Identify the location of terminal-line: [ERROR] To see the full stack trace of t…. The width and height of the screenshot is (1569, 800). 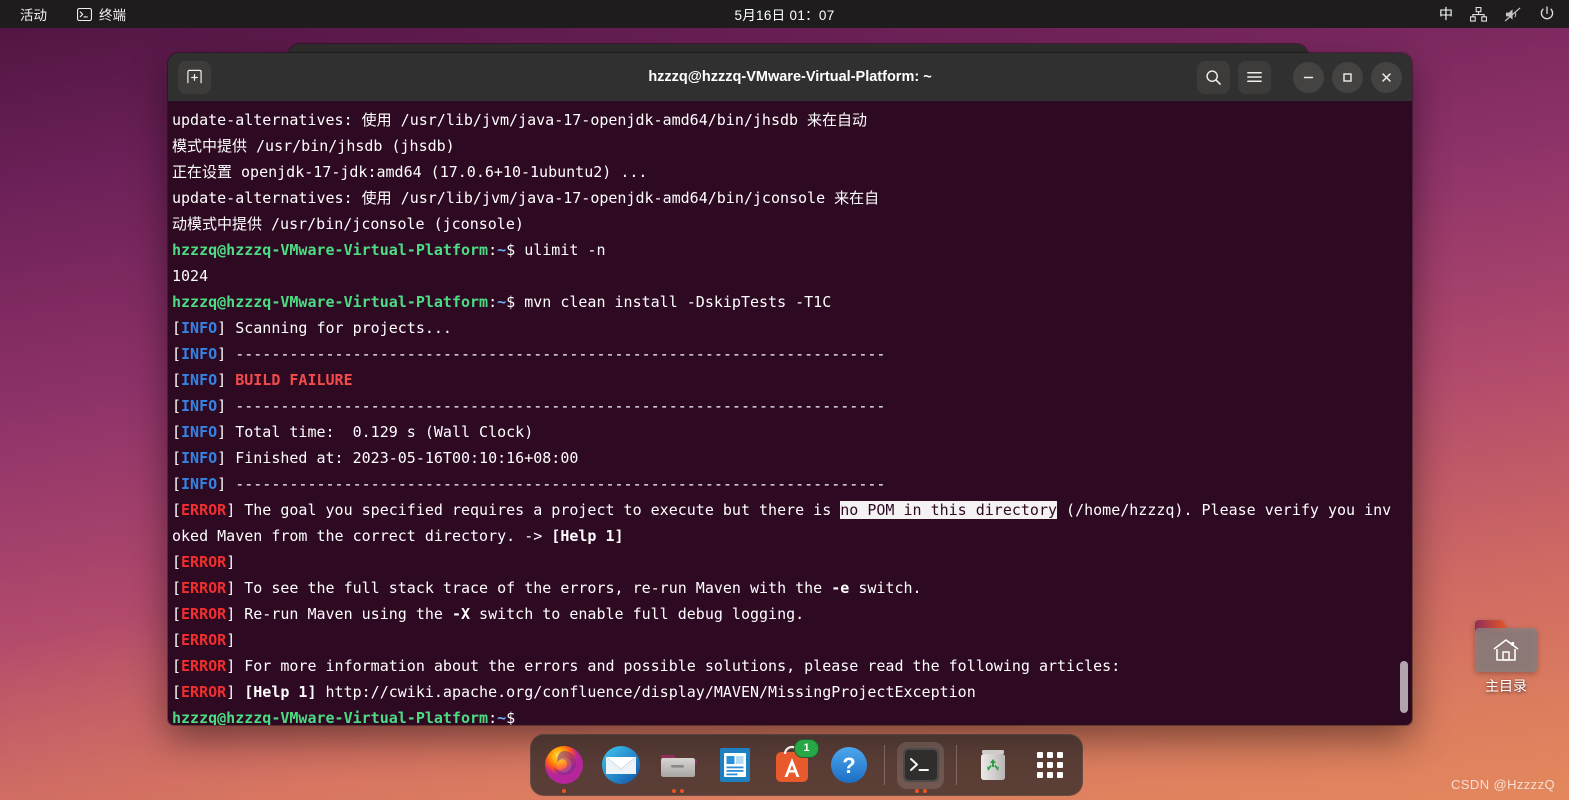
(785, 588).